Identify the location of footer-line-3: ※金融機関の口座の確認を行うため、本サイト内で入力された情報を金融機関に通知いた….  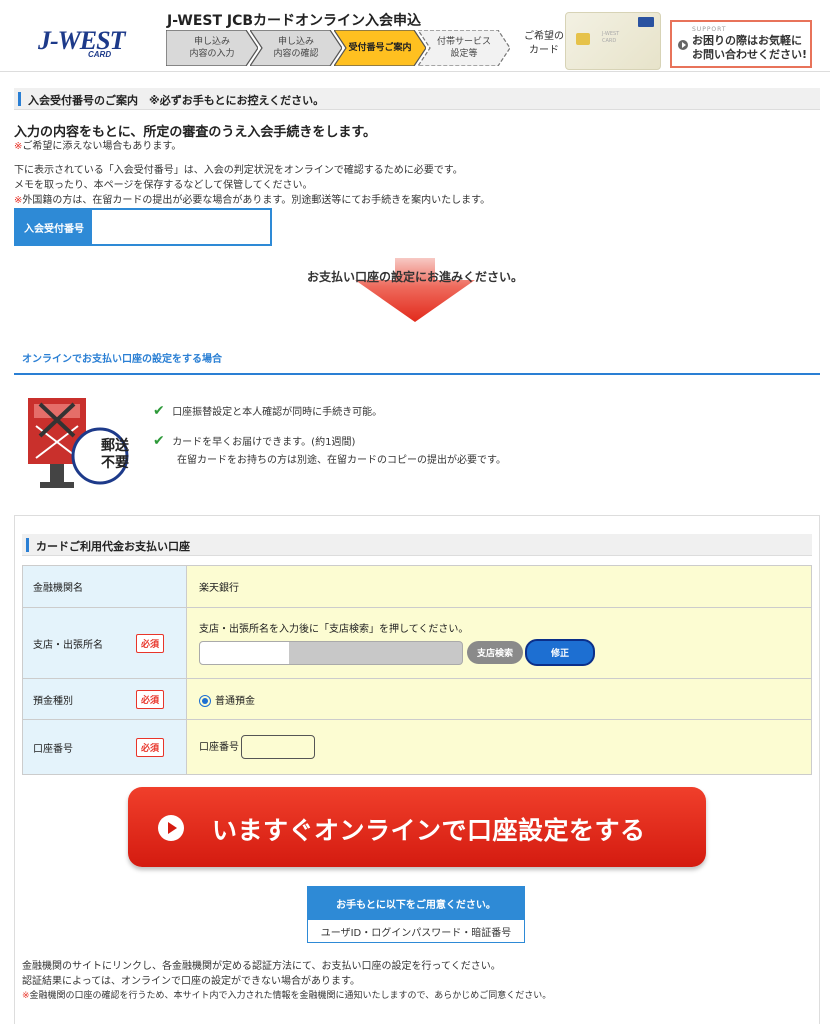
(287, 996).